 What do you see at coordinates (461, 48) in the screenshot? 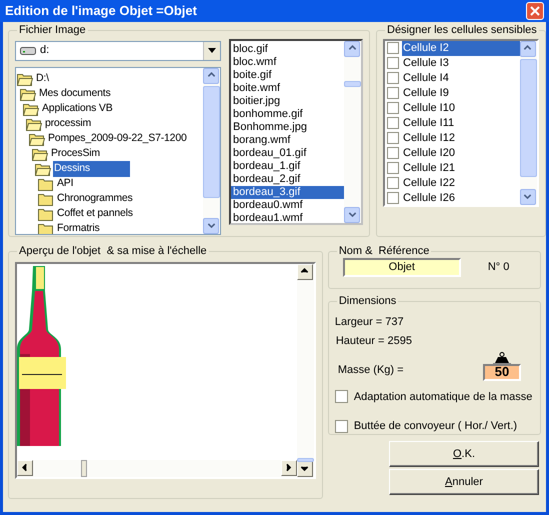
I see `cell-item: Cellule I2` at bounding box center [461, 48].